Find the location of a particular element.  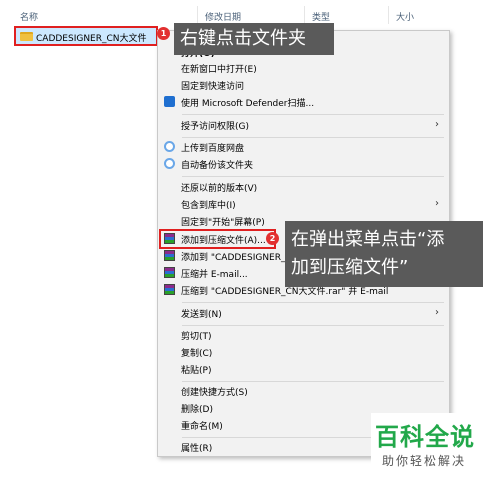

menu-item-label: 固定到快速访问 is located at coordinates (213, 87).